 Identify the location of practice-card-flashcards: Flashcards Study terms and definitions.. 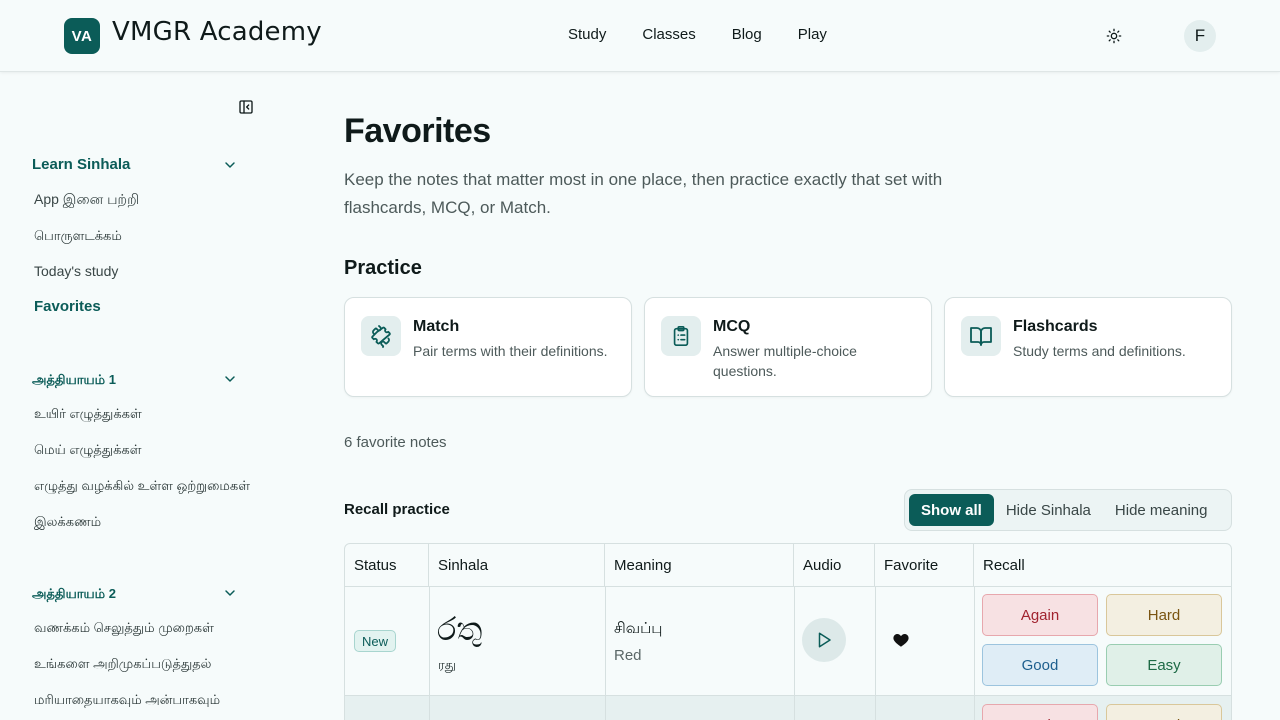
(1088, 347).